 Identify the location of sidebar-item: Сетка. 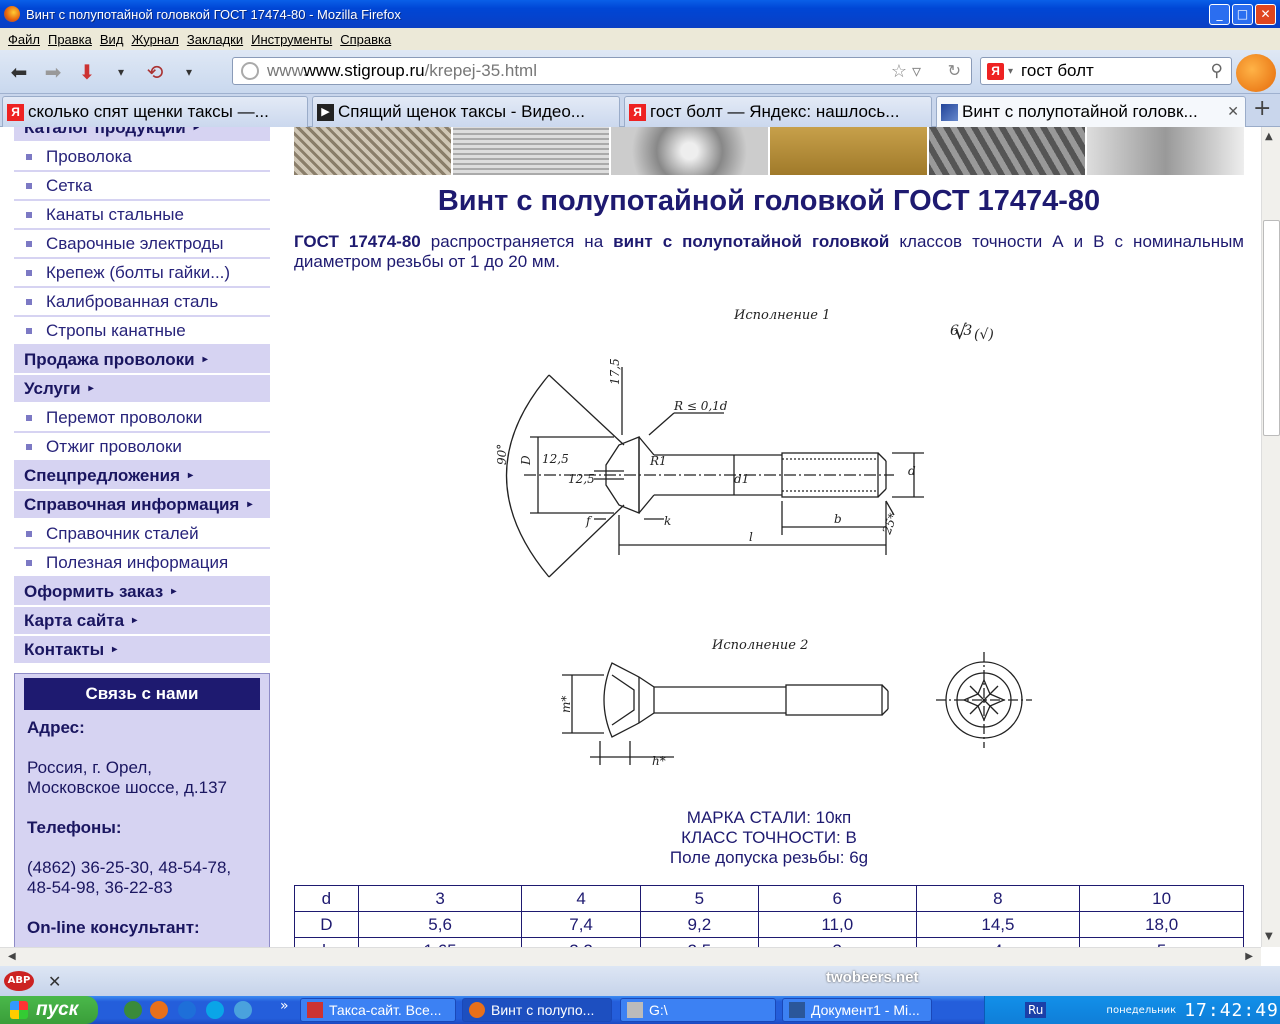
(142, 186).